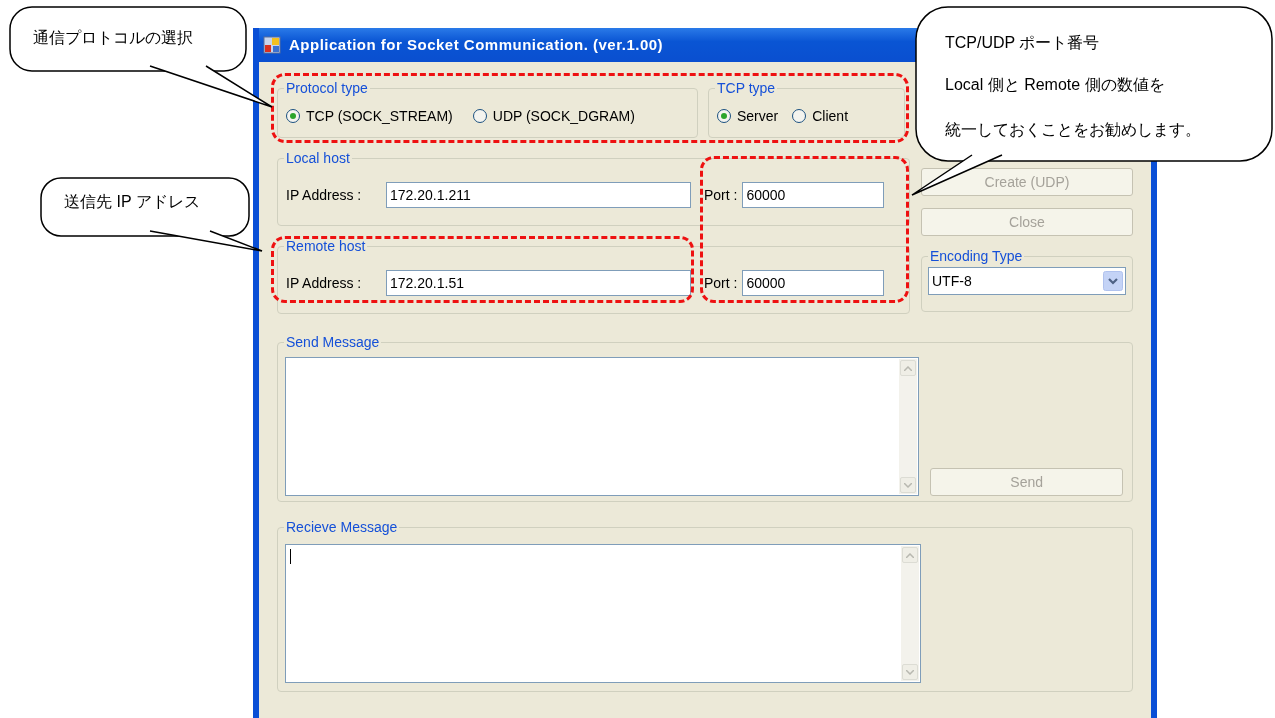 The image size is (1275, 718). What do you see at coordinates (272, 45) in the screenshot?
I see `app-icon` at bounding box center [272, 45].